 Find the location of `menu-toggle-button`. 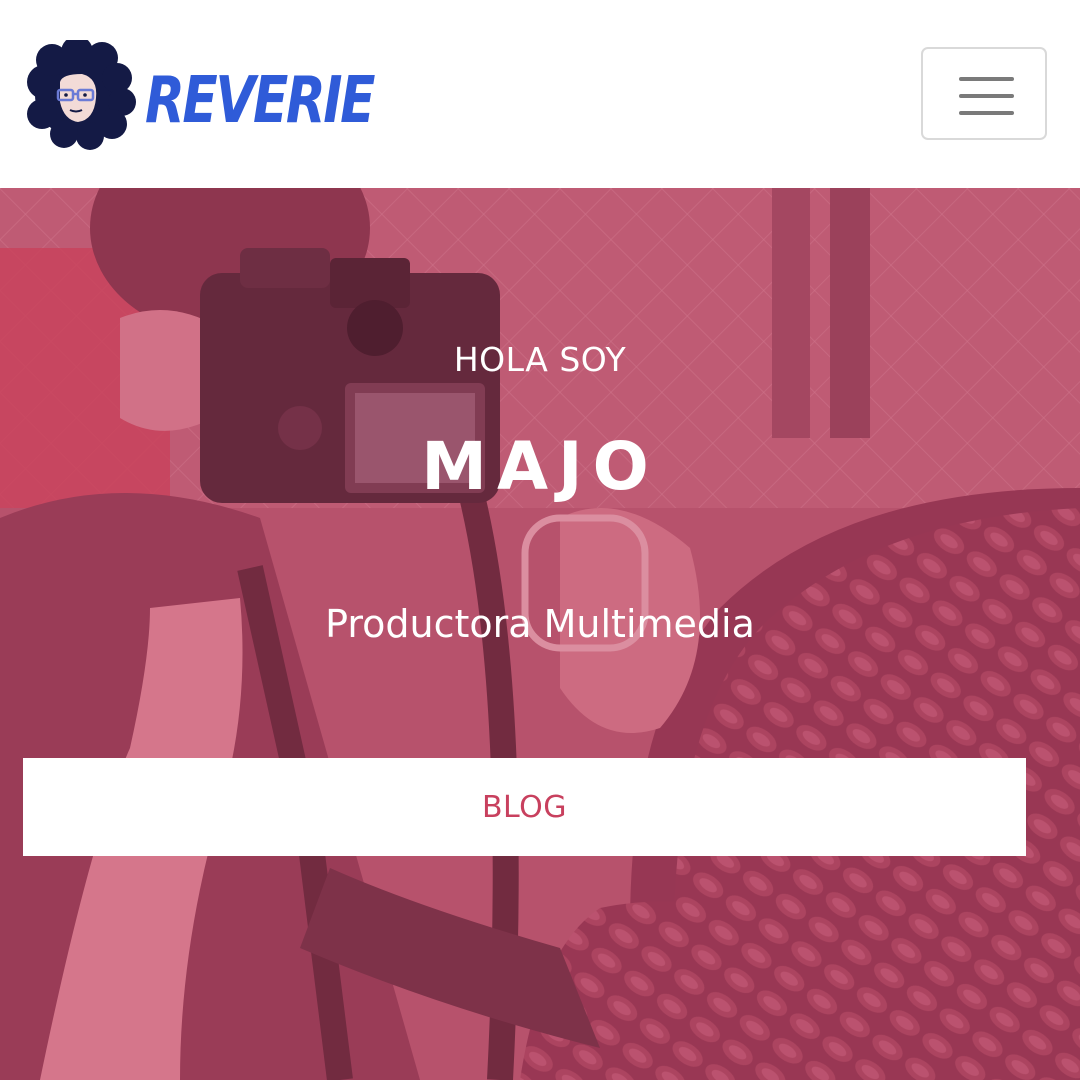

menu-toggle-button is located at coordinates (984, 93).